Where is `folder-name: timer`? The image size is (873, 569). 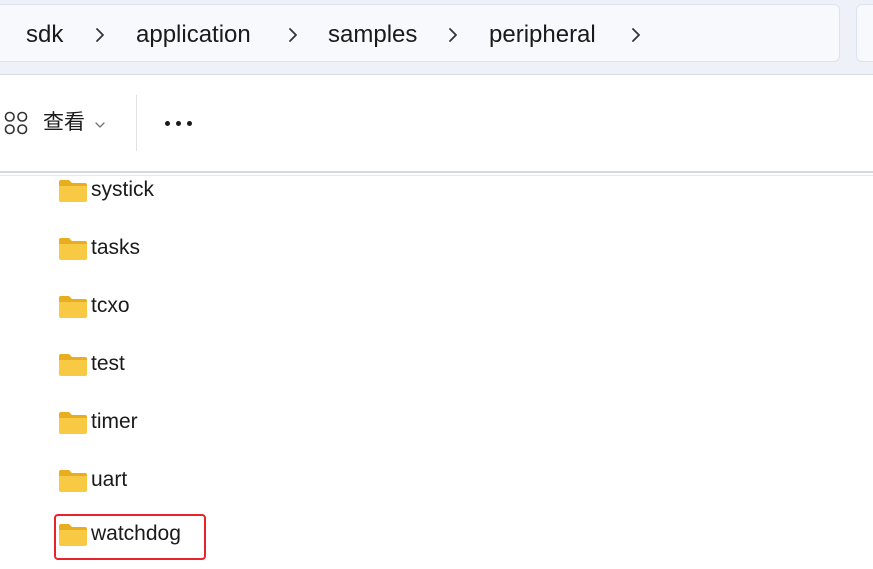
folder-name: timer is located at coordinates (114, 421).